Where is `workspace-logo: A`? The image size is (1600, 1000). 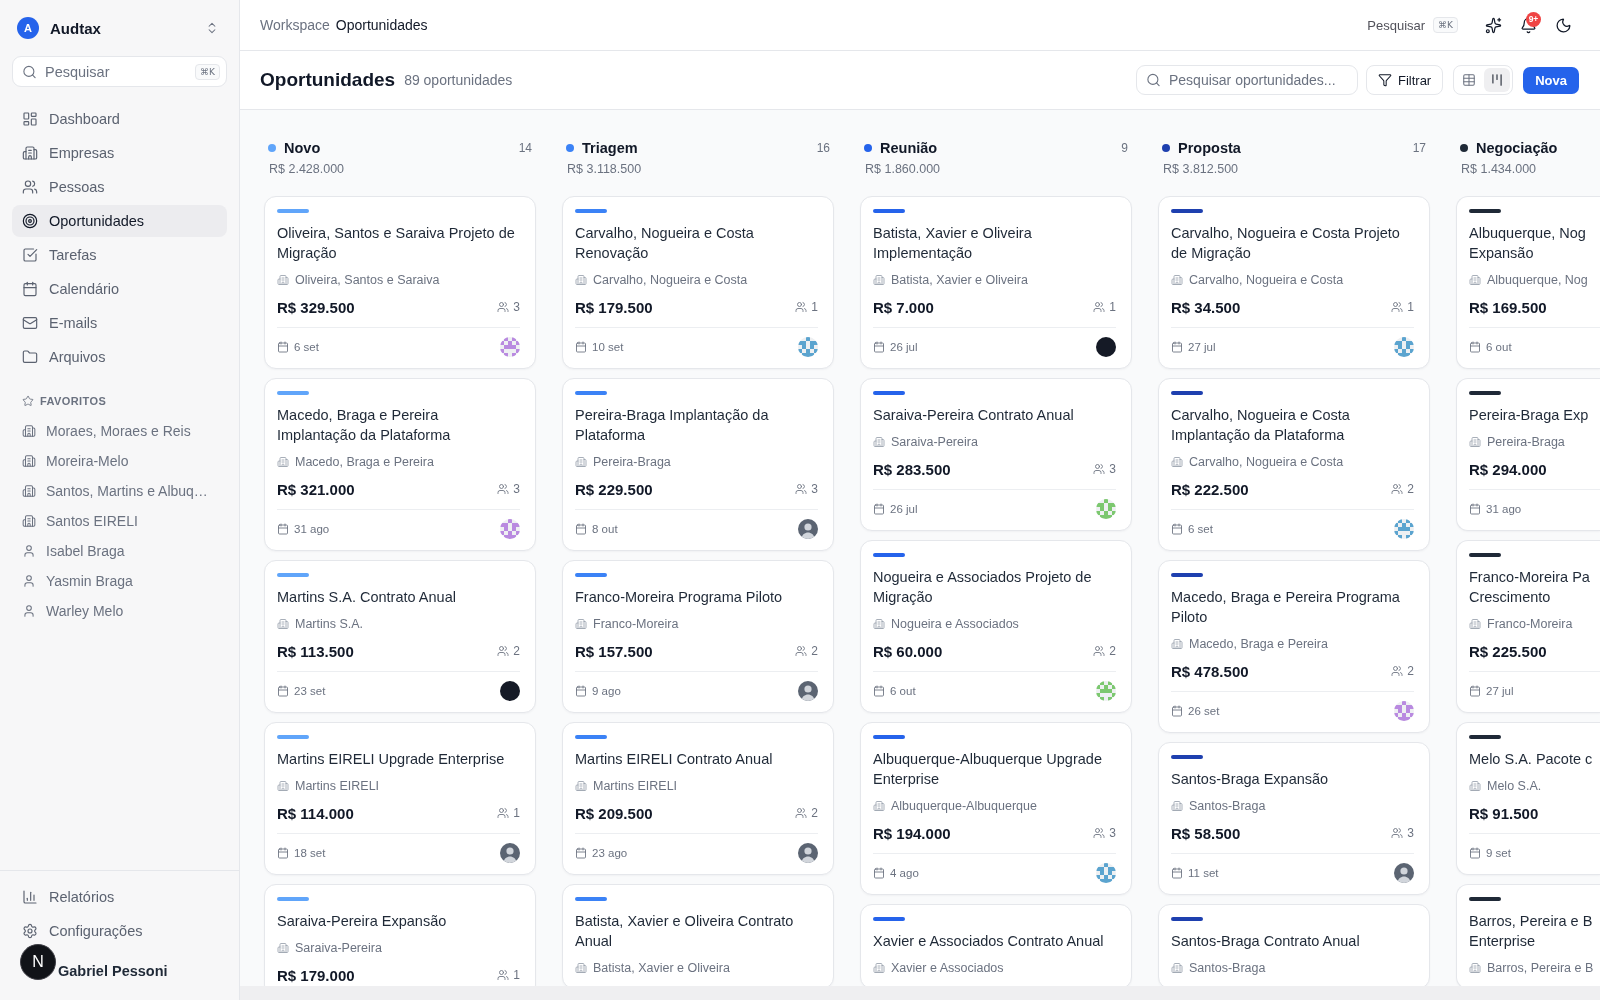
workspace-logo: A is located at coordinates (28, 28).